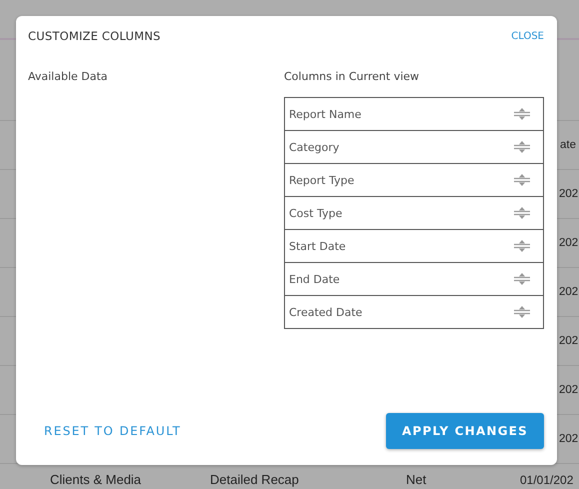 The width and height of the screenshot is (579, 489). Describe the element at coordinates (314, 147) in the screenshot. I see `column-item: Category` at that location.